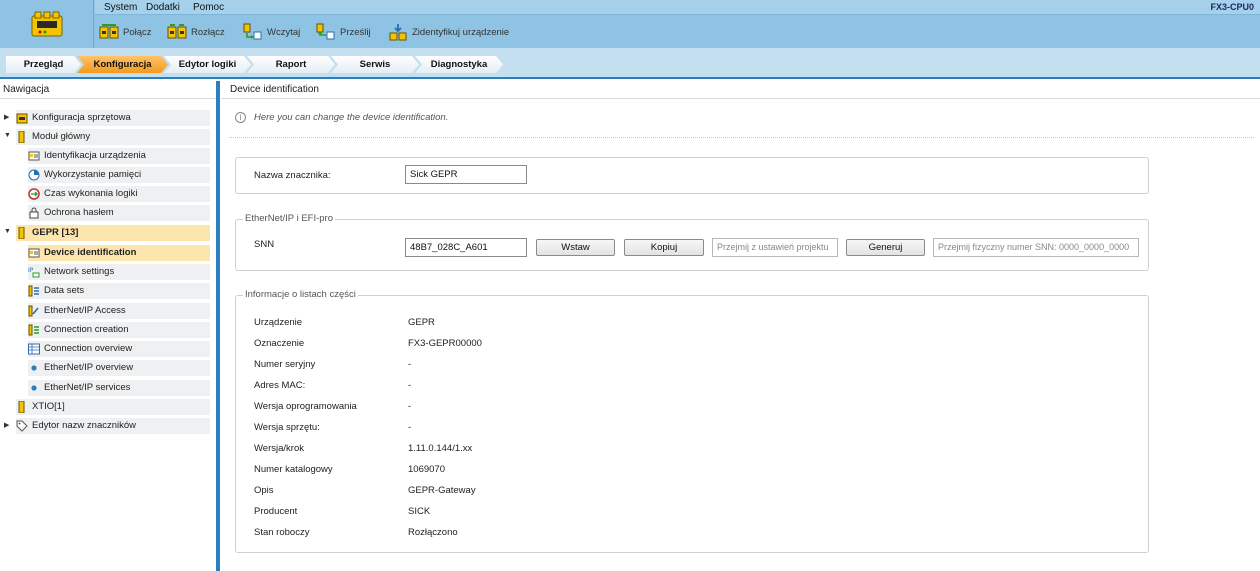 This screenshot has width=1260, height=571. What do you see at coordinates (33, 311) in the screenshot?
I see `ethernet-access-icon` at bounding box center [33, 311].